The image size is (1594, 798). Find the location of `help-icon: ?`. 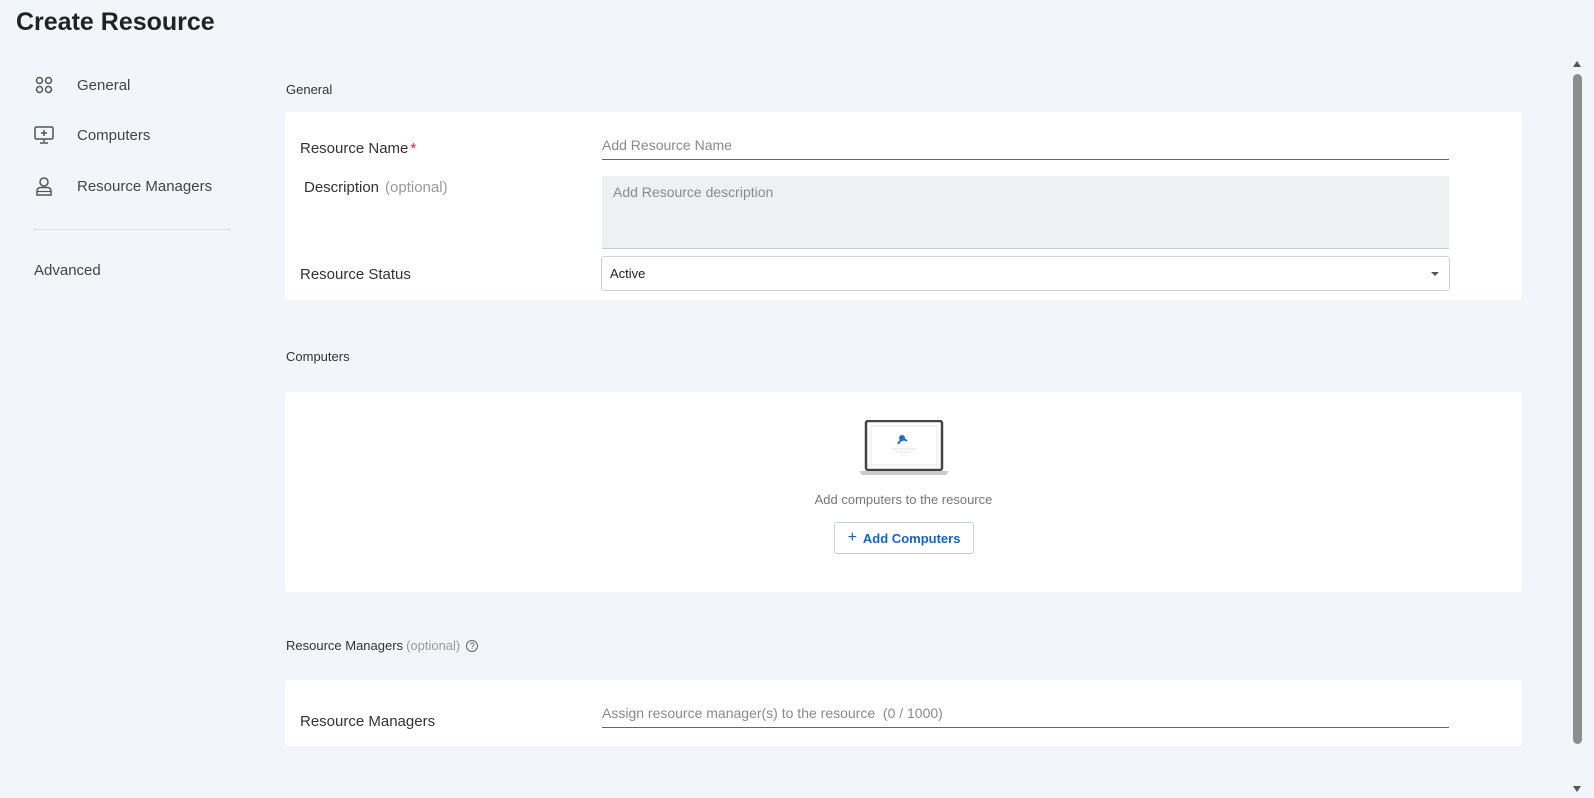

help-icon: ? is located at coordinates (472, 645).